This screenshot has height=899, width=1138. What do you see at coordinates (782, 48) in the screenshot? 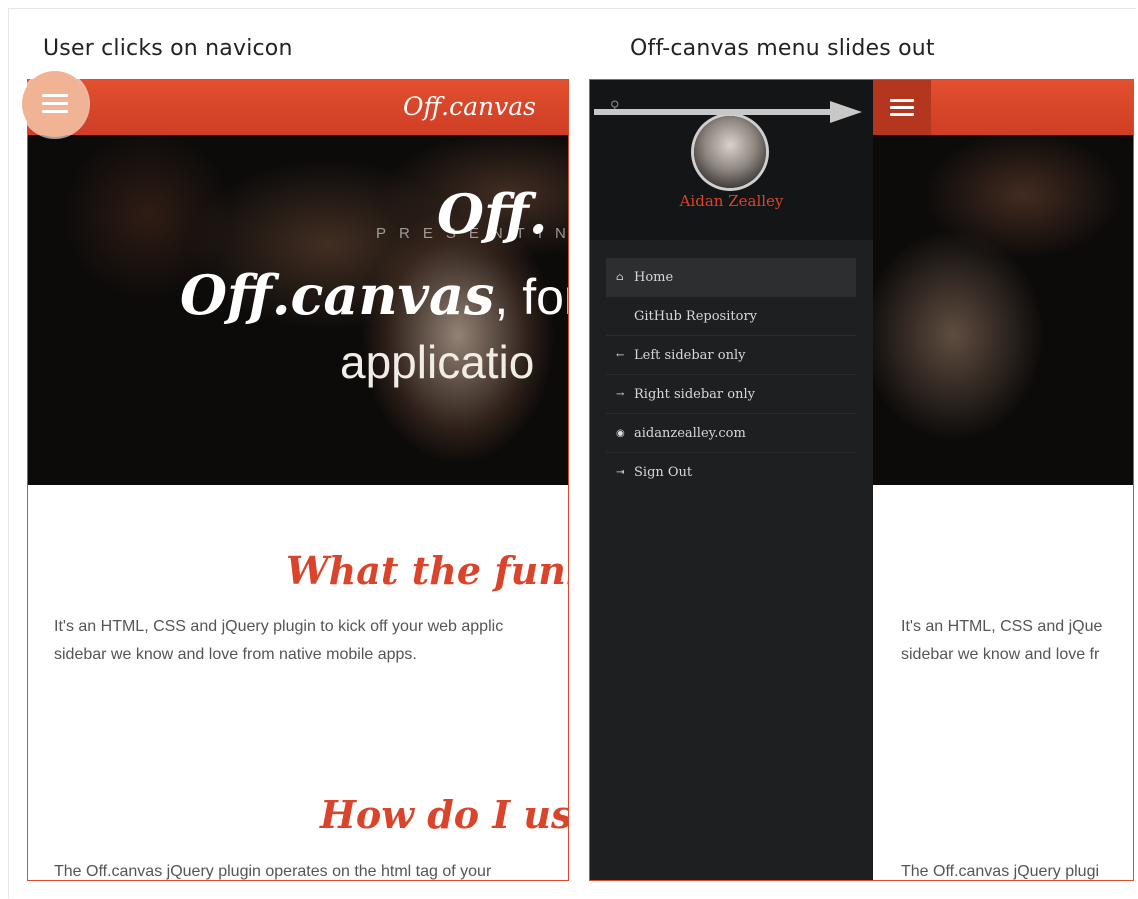
I see `caption-right: Off-canvas menu slides out` at bounding box center [782, 48].